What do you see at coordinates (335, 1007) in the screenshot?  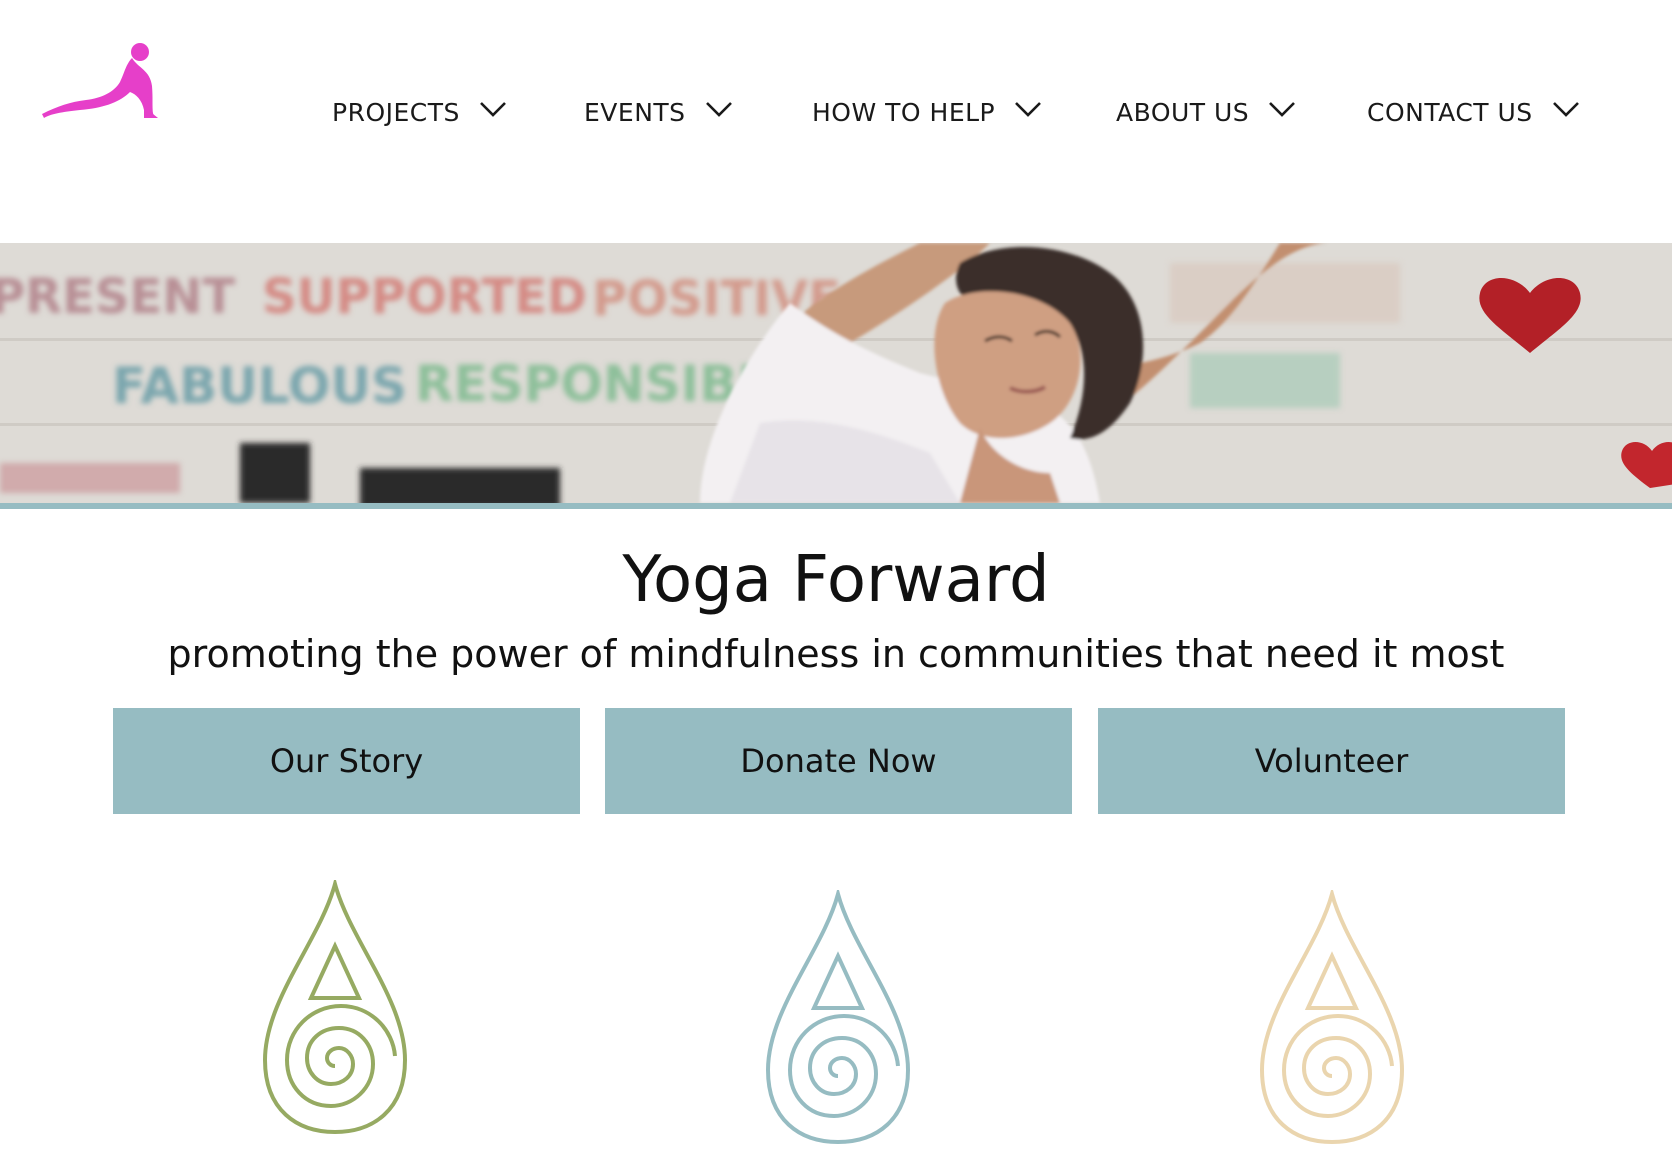 I see `spiral-drop-green-icon` at bounding box center [335, 1007].